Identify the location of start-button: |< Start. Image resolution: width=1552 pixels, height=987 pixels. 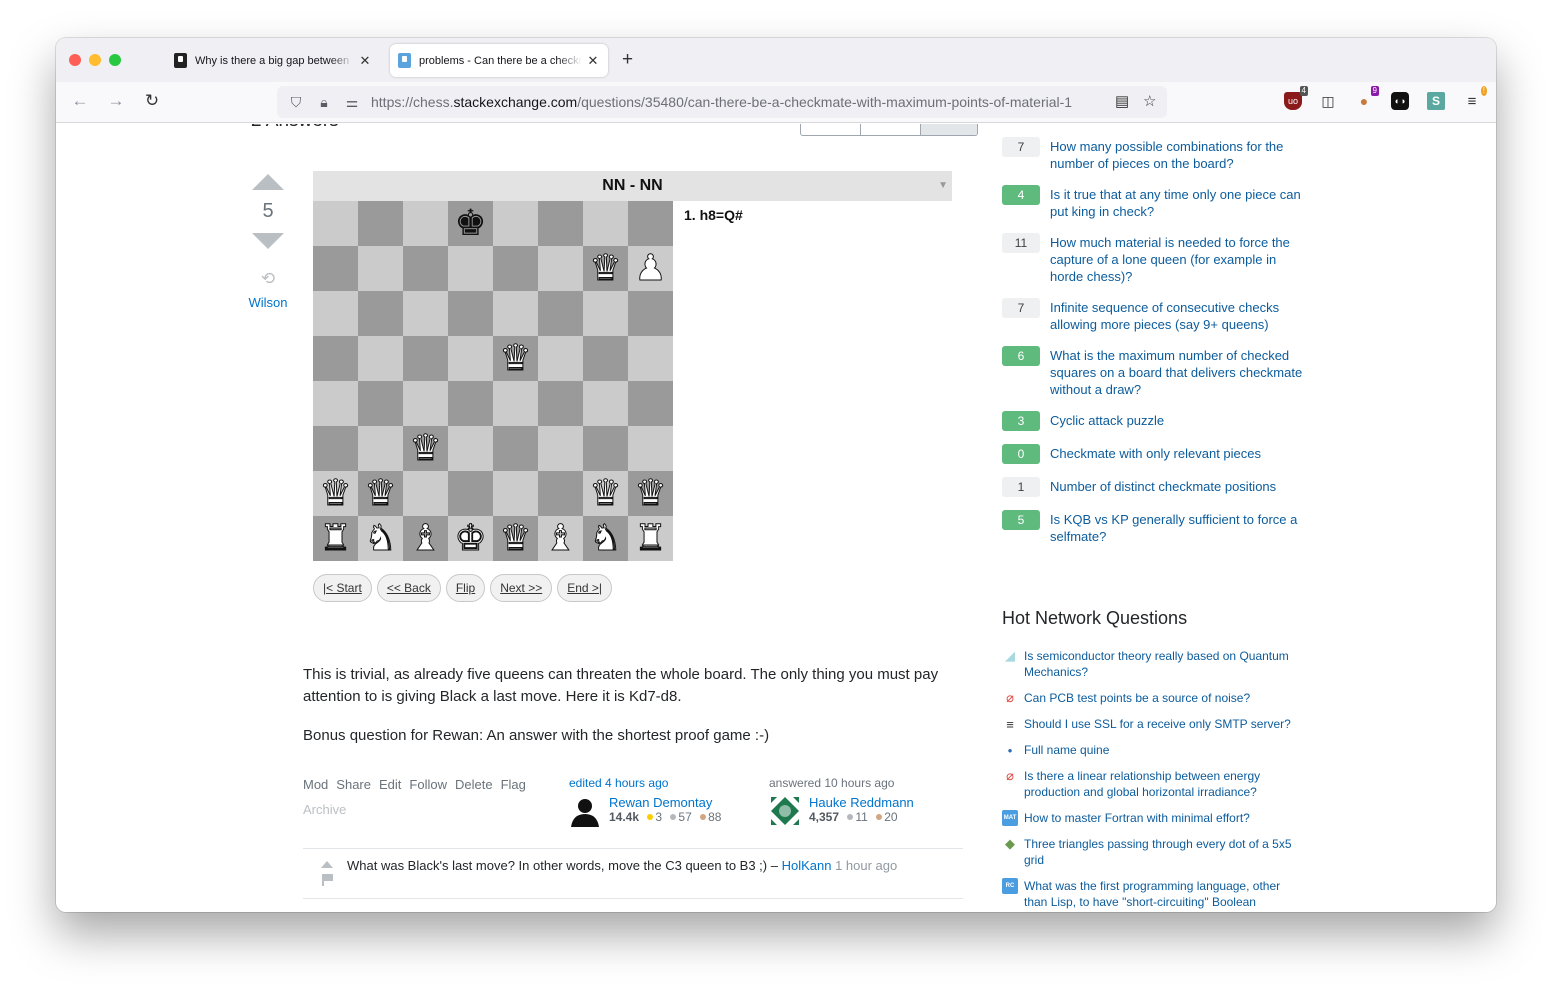
(342, 588).